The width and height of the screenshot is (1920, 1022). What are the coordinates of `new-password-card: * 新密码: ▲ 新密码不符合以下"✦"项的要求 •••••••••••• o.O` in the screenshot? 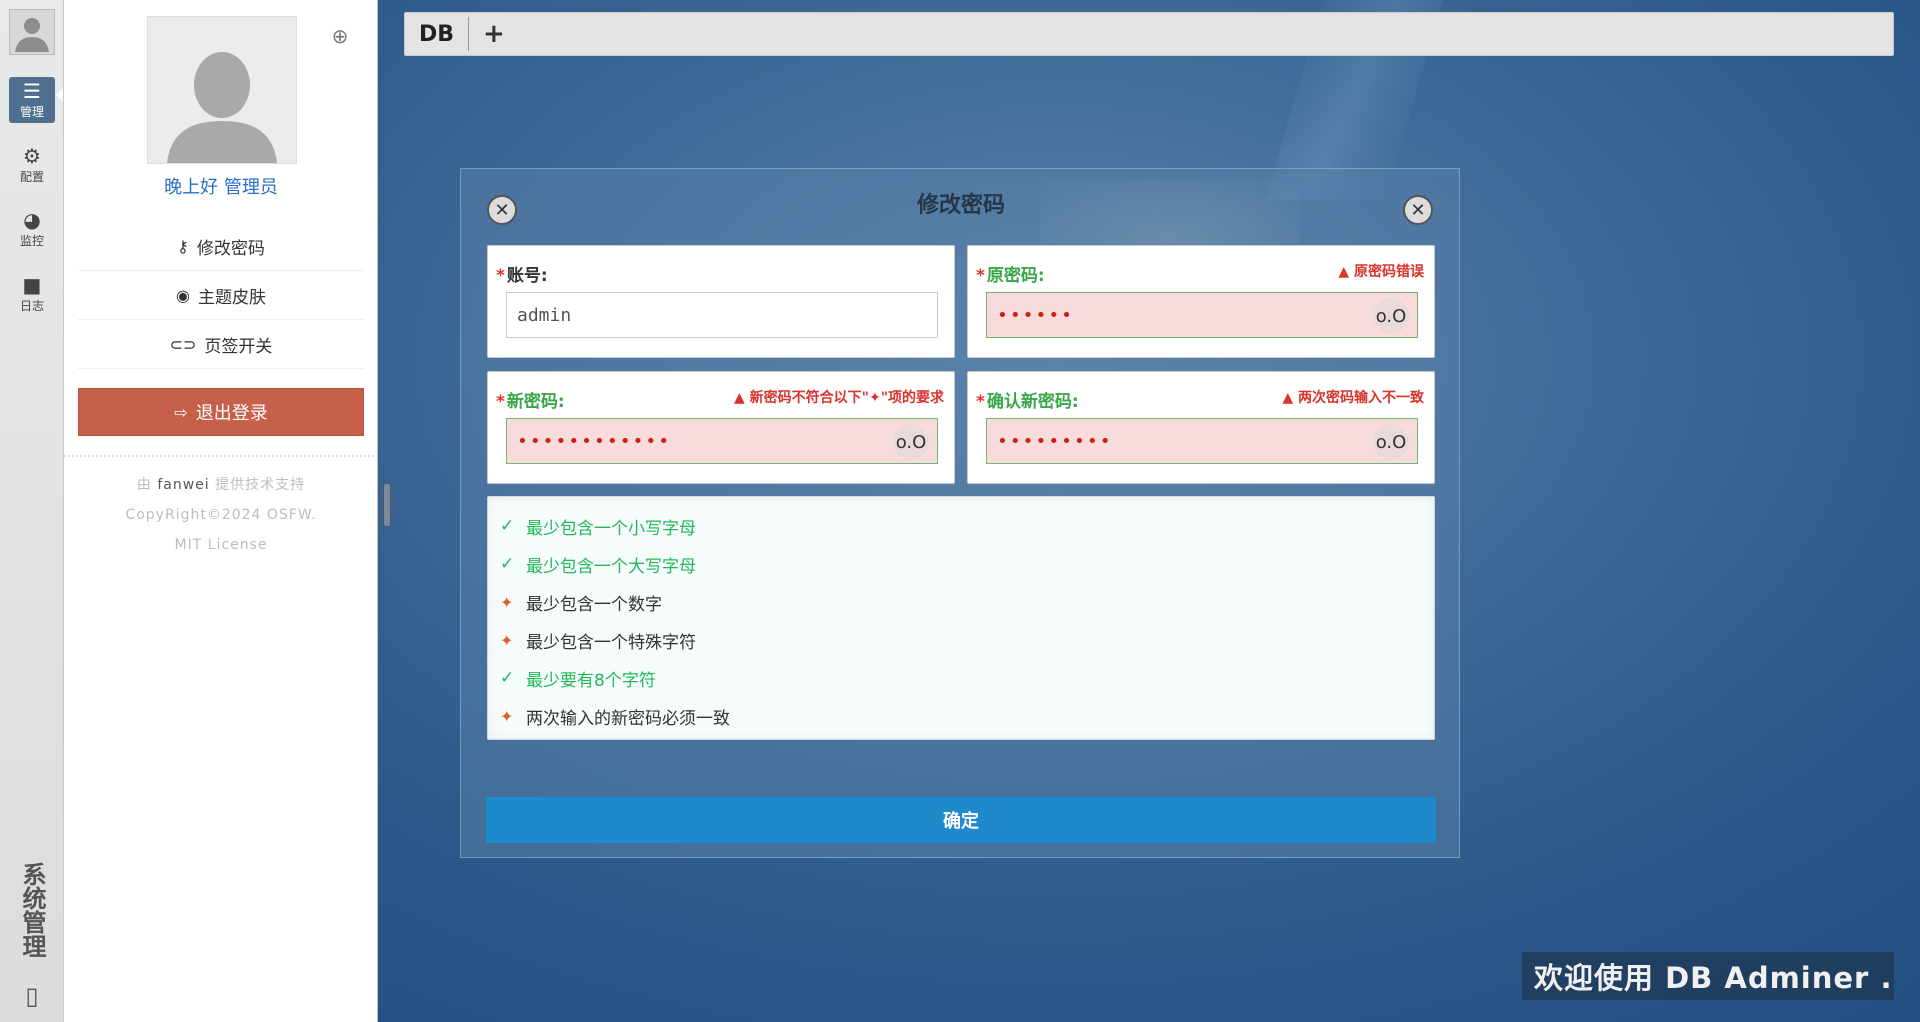 It's located at (721, 427).